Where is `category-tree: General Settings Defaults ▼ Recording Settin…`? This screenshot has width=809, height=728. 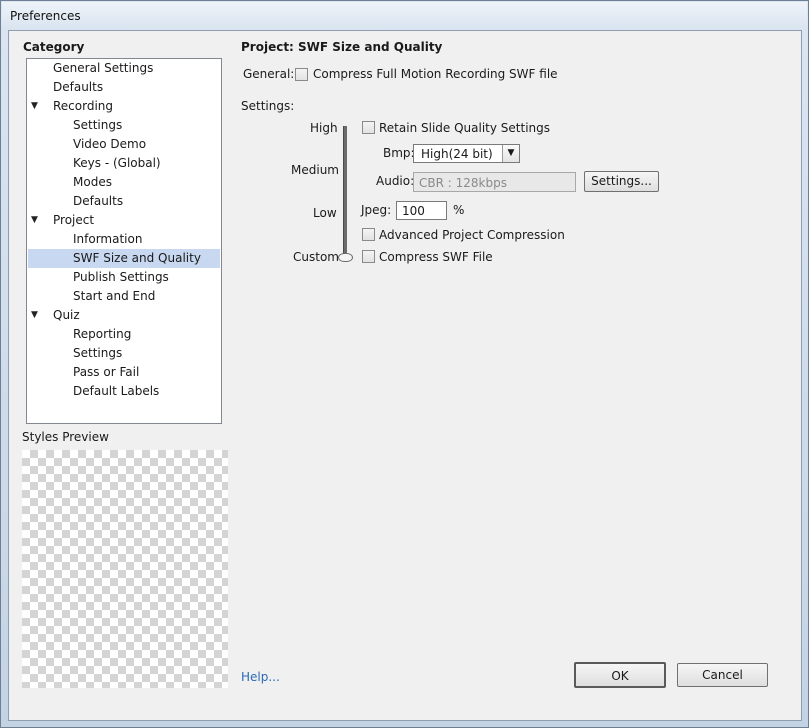 category-tree: General Settings Defaults ▼ Recording Settin… is located at coordinates (124, 241).